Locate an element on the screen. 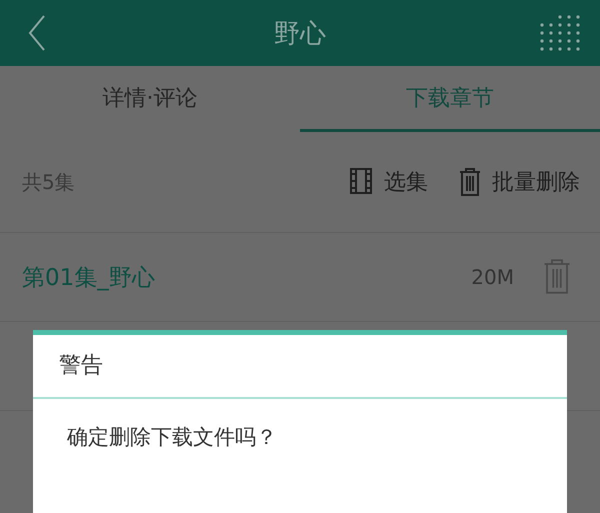  grid-menu-icon is located at coordinates (560, 33).